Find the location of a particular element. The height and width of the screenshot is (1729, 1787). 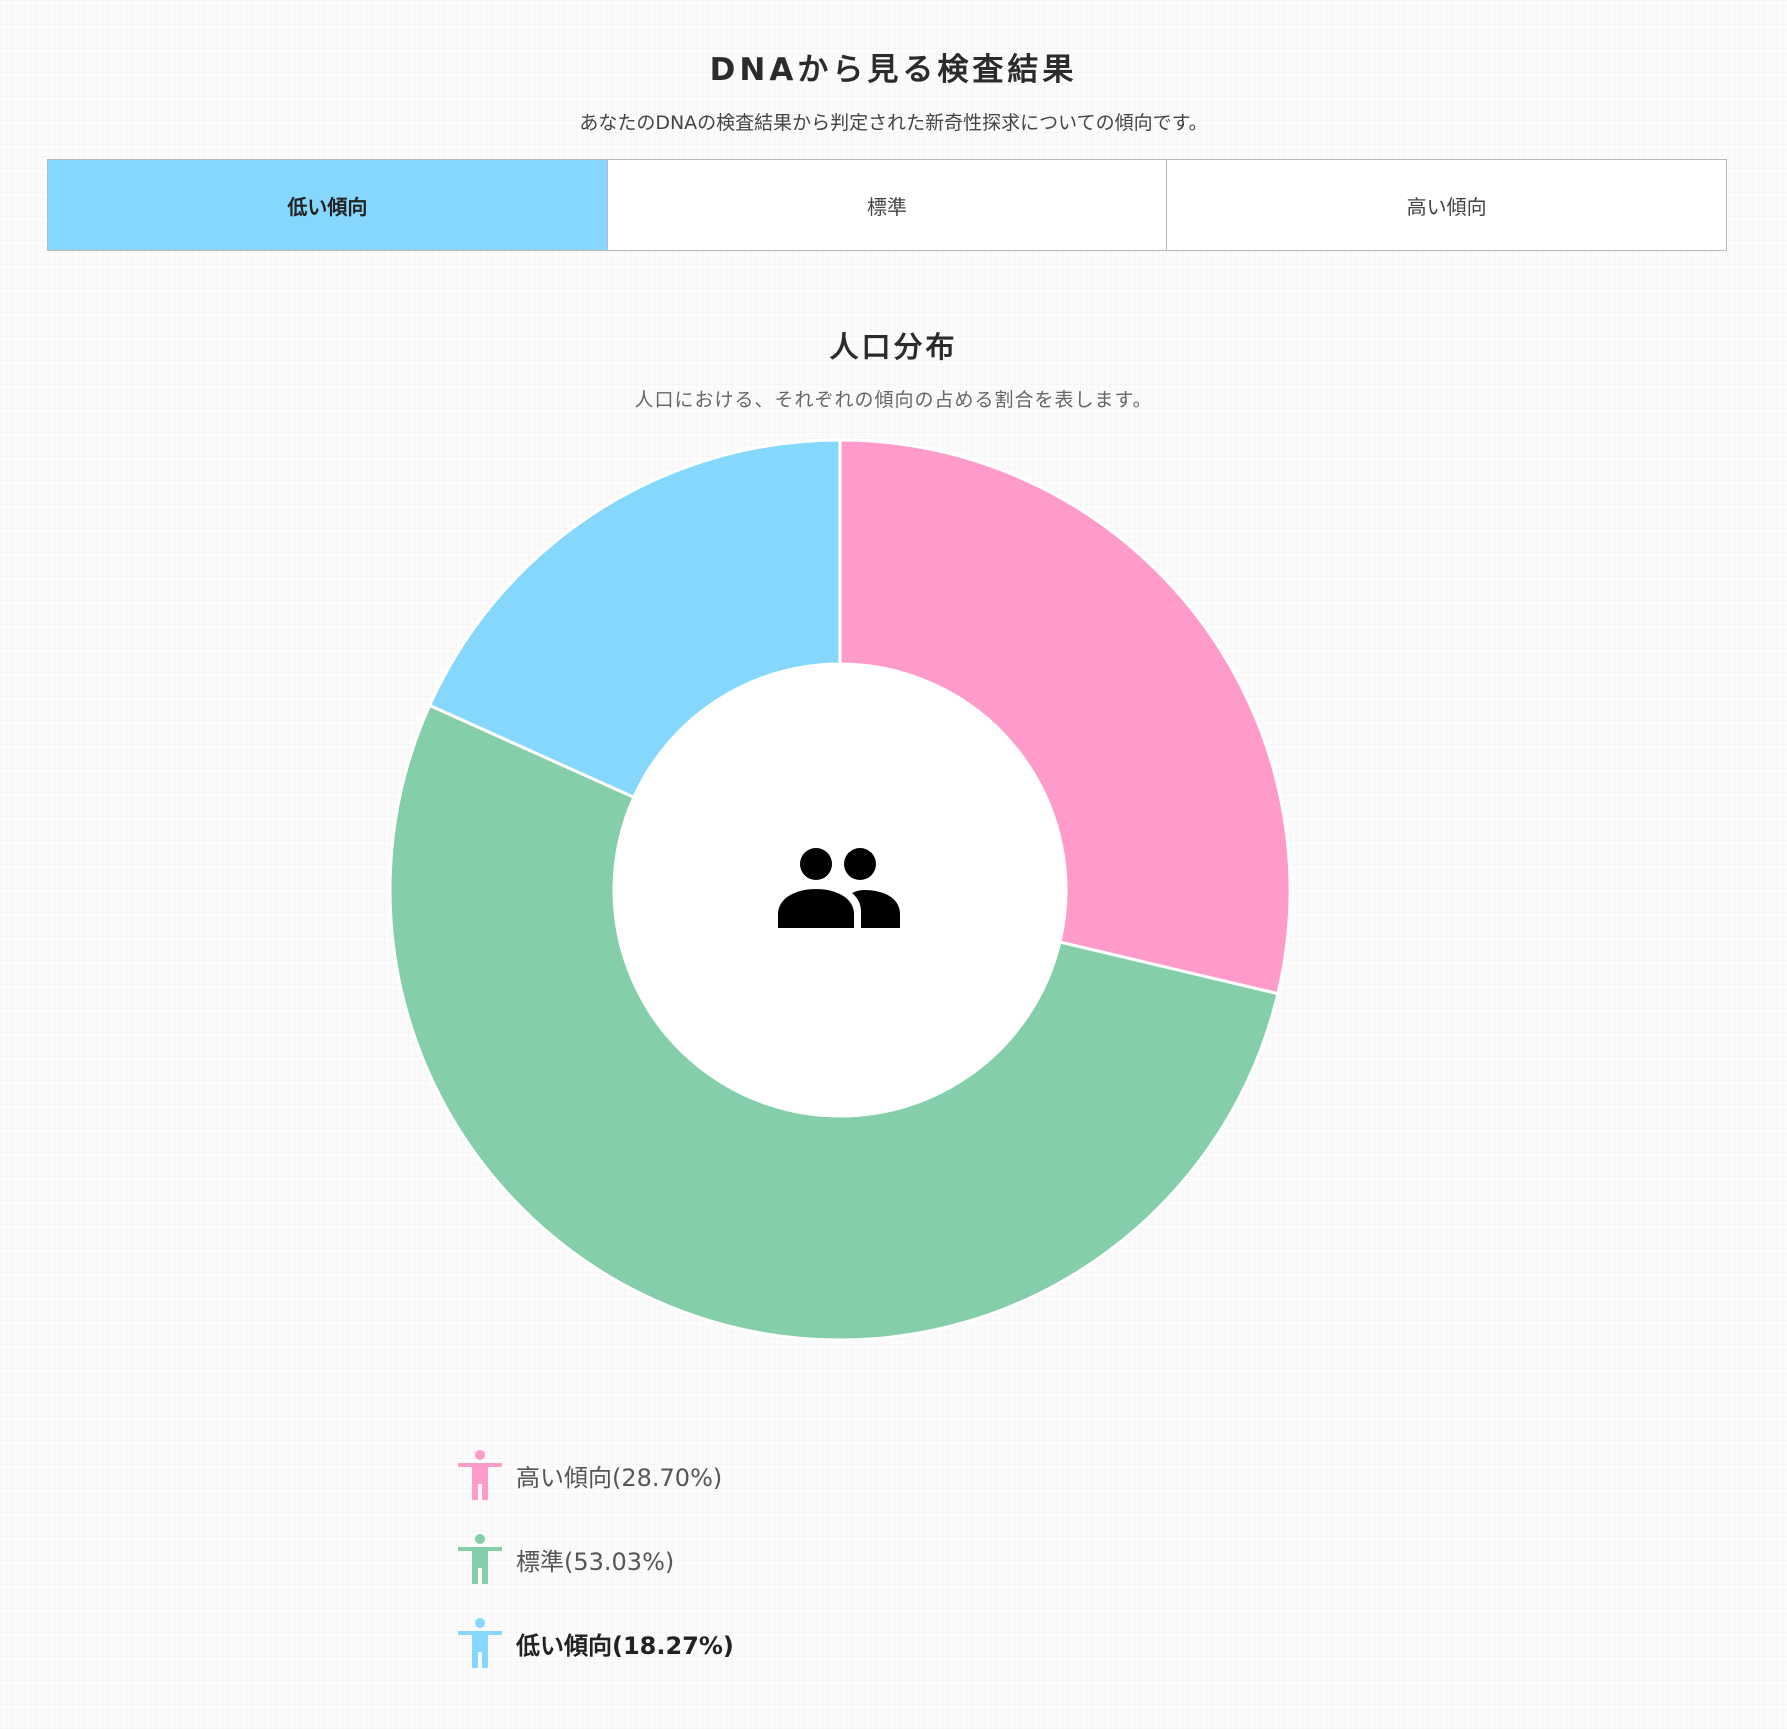

page-subtitle: あなたのDNAの検査結果から判定された新奇性探求についての傾向です。 is located at coordinates (893, 123).